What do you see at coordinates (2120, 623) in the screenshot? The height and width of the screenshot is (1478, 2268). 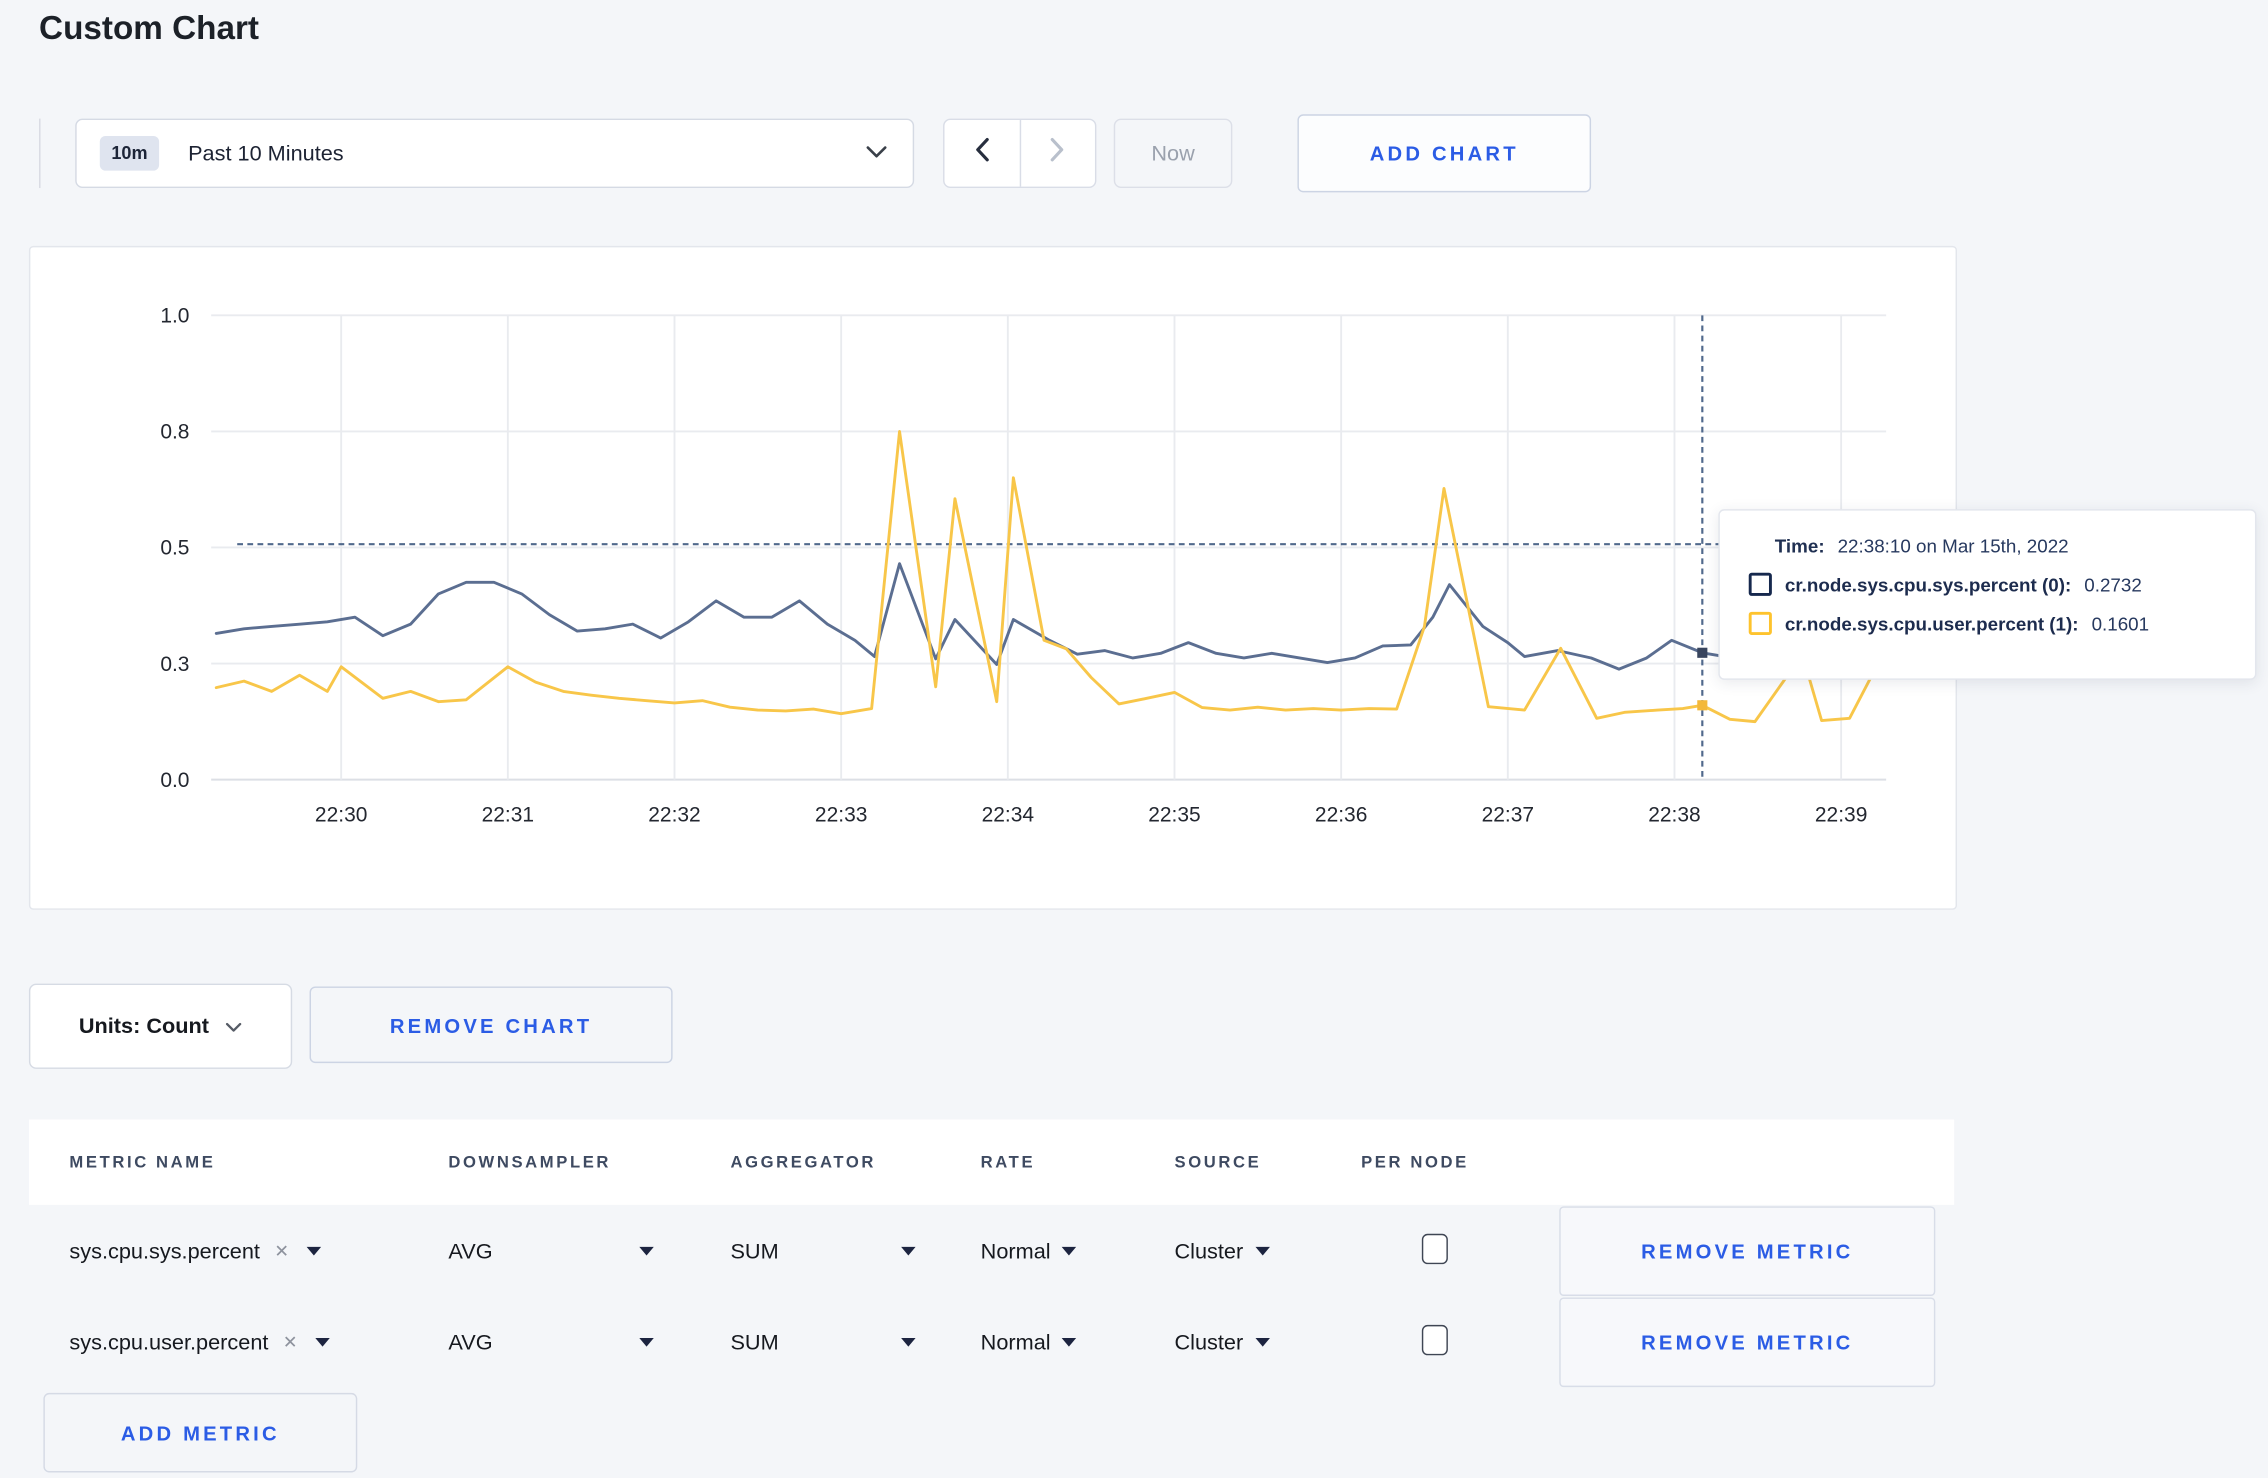 I see `tooltip-series-value: 0.1601` at bounding box center [2120, 623].